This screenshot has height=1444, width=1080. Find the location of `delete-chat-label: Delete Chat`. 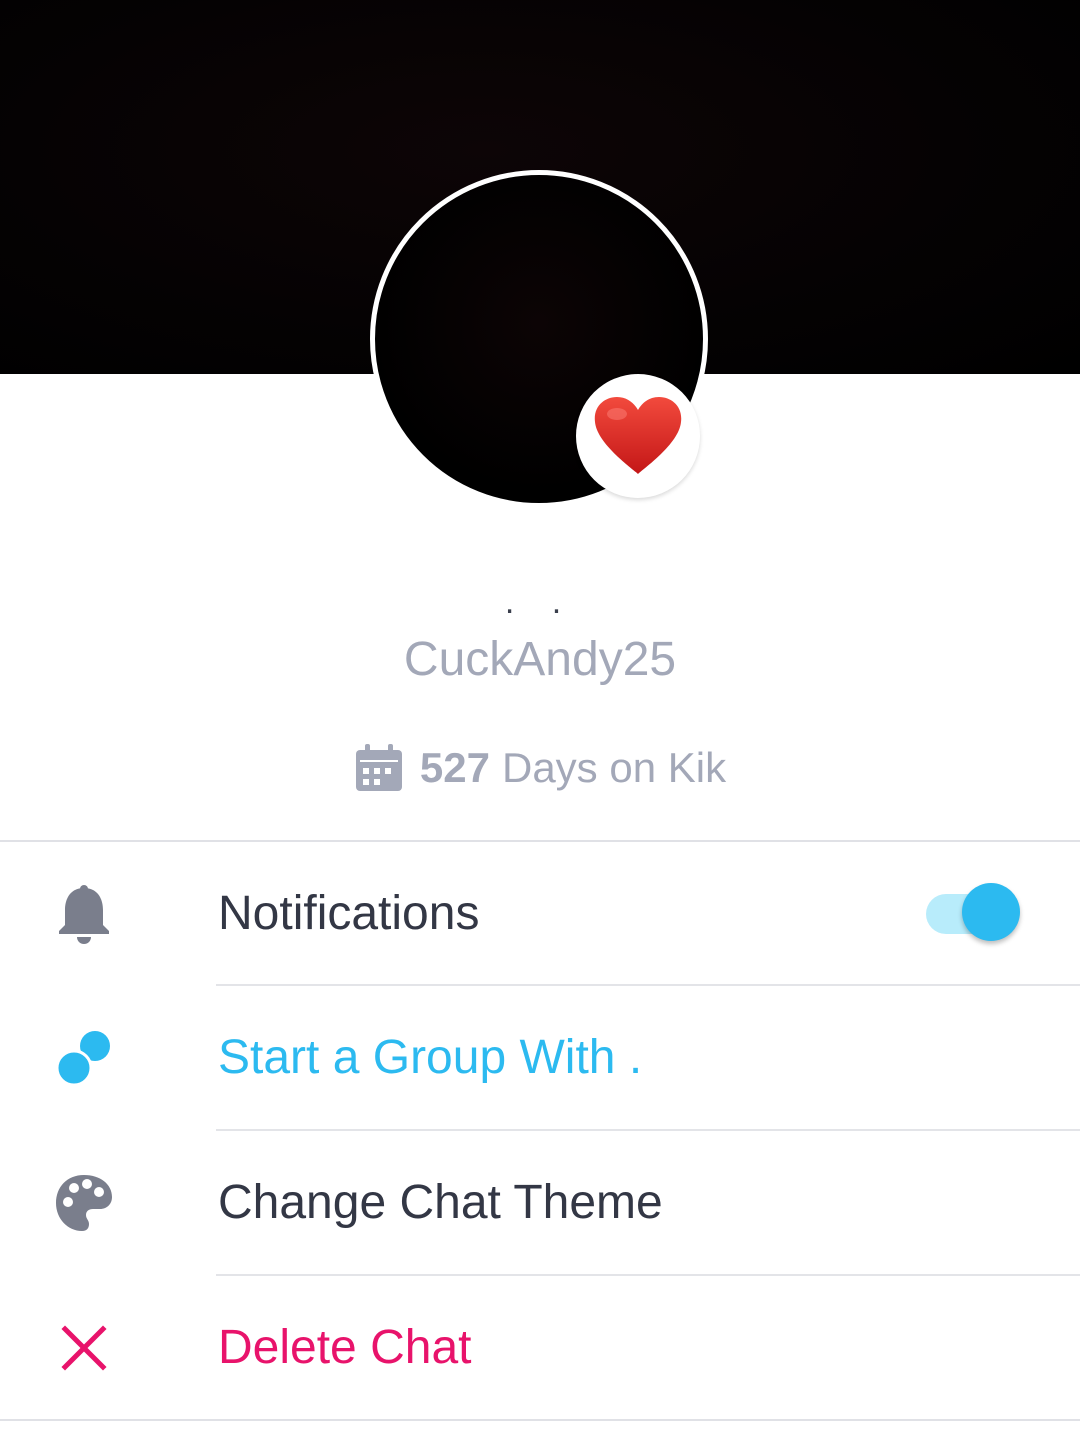

delete-chat-label: Delete Chat is located at coordinates (345, 1347).